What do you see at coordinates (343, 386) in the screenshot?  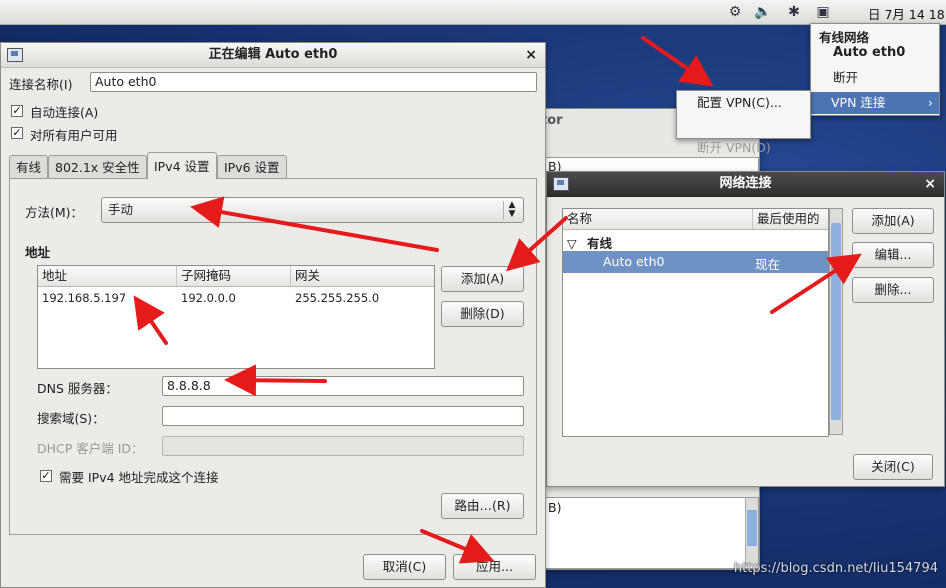 I see `dns-input: 8.8.8.8` at bounding box center [343, 386].